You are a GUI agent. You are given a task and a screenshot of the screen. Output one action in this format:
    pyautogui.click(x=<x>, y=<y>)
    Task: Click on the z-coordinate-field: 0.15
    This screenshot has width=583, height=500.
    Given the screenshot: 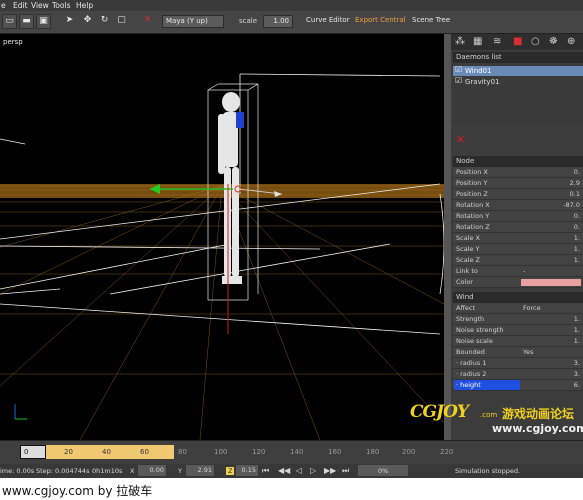 What is the action you would take?
    pyautogui.click(x=247, y=470)
    